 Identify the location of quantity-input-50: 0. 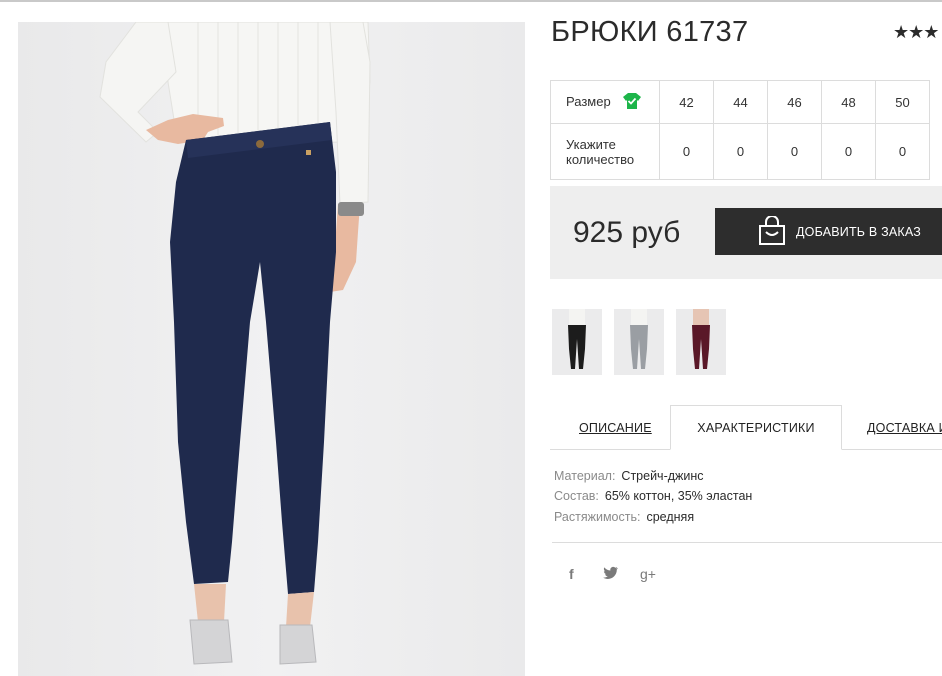
(902, 151).